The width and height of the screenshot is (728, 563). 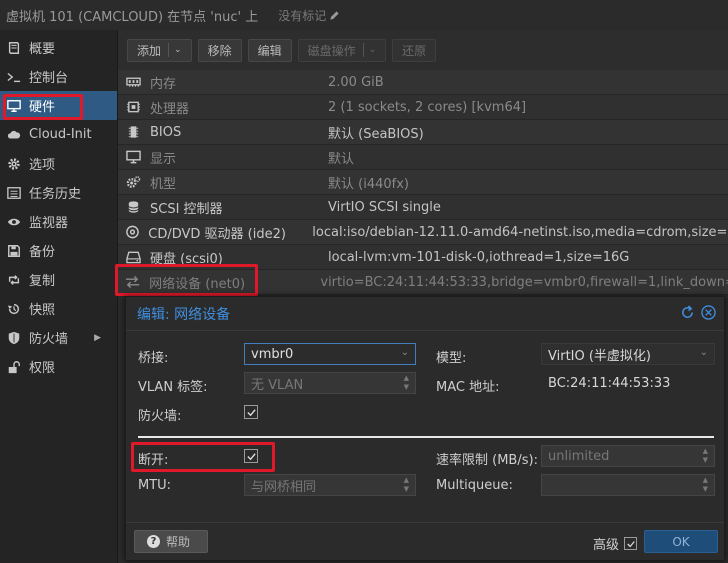 What do you see at coordinates (628, 456) in the screenshot?
I see `rate-limit-input: unlimited ▲ ▼` at bounding box center [628, 456].